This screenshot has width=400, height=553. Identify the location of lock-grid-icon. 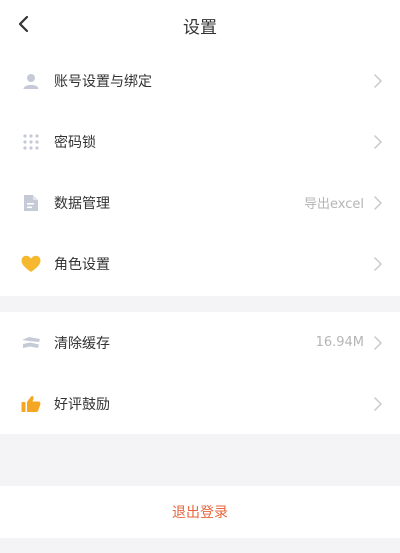
(31, 142).